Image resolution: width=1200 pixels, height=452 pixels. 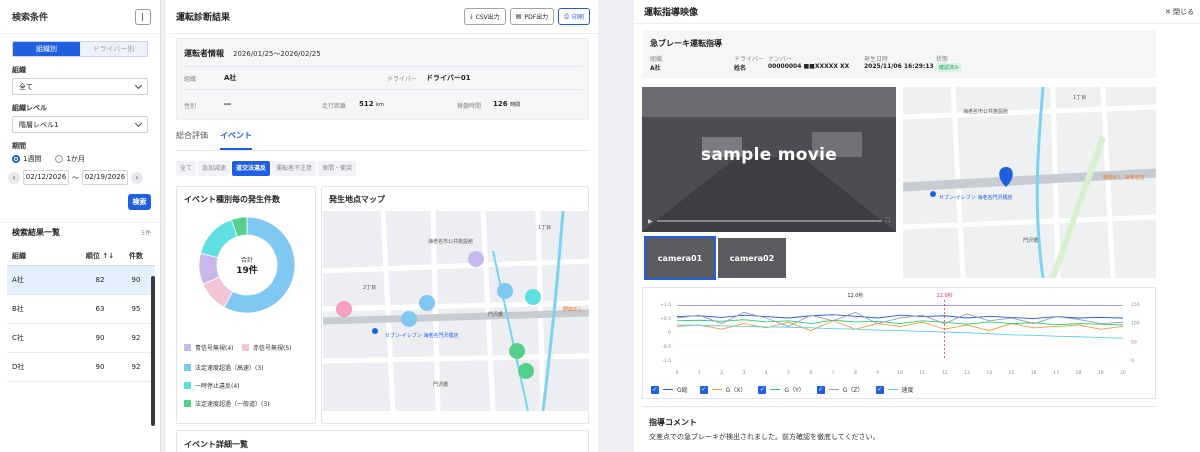 What do you see at coordinates (227, 104) in the screenshot?
I see `sex-value: ―` at bounding box center [227, 104].